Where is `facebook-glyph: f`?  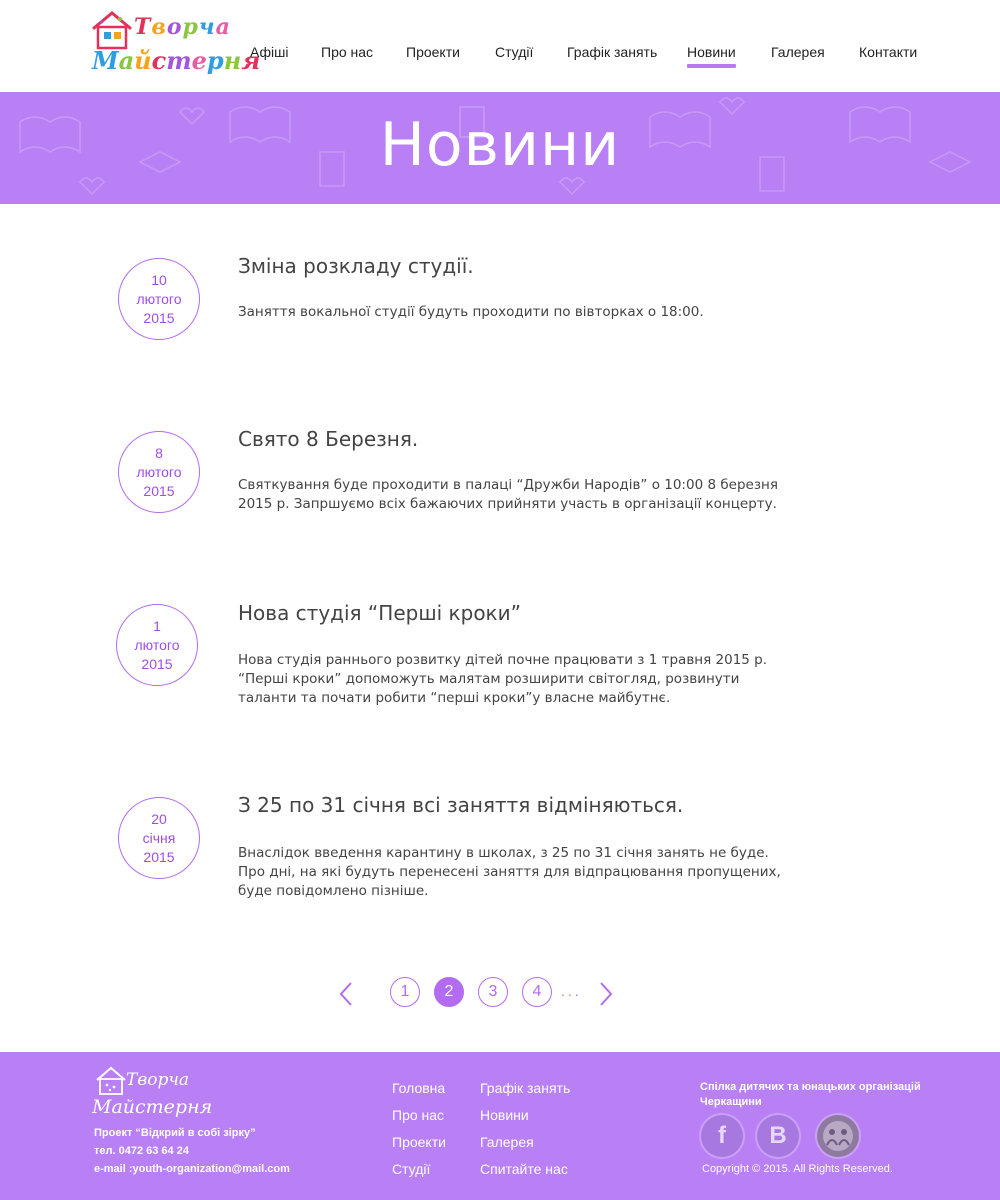
facebook-glyph: f is located at coordinates (722, 1135).